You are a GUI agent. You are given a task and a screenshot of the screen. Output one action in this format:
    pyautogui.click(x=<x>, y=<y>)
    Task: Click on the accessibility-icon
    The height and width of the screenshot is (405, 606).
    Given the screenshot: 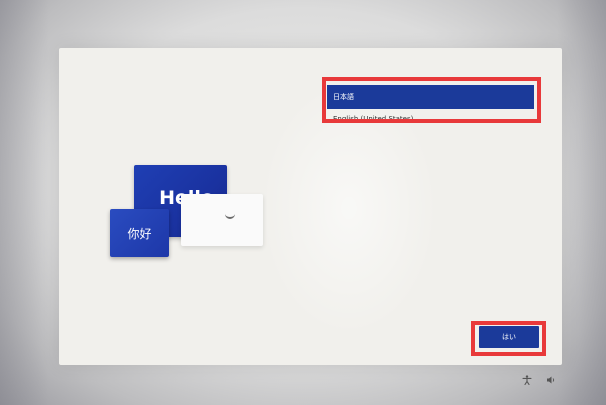 What is the action you would take?
    pyautogui.click(x=527, y=380)
    